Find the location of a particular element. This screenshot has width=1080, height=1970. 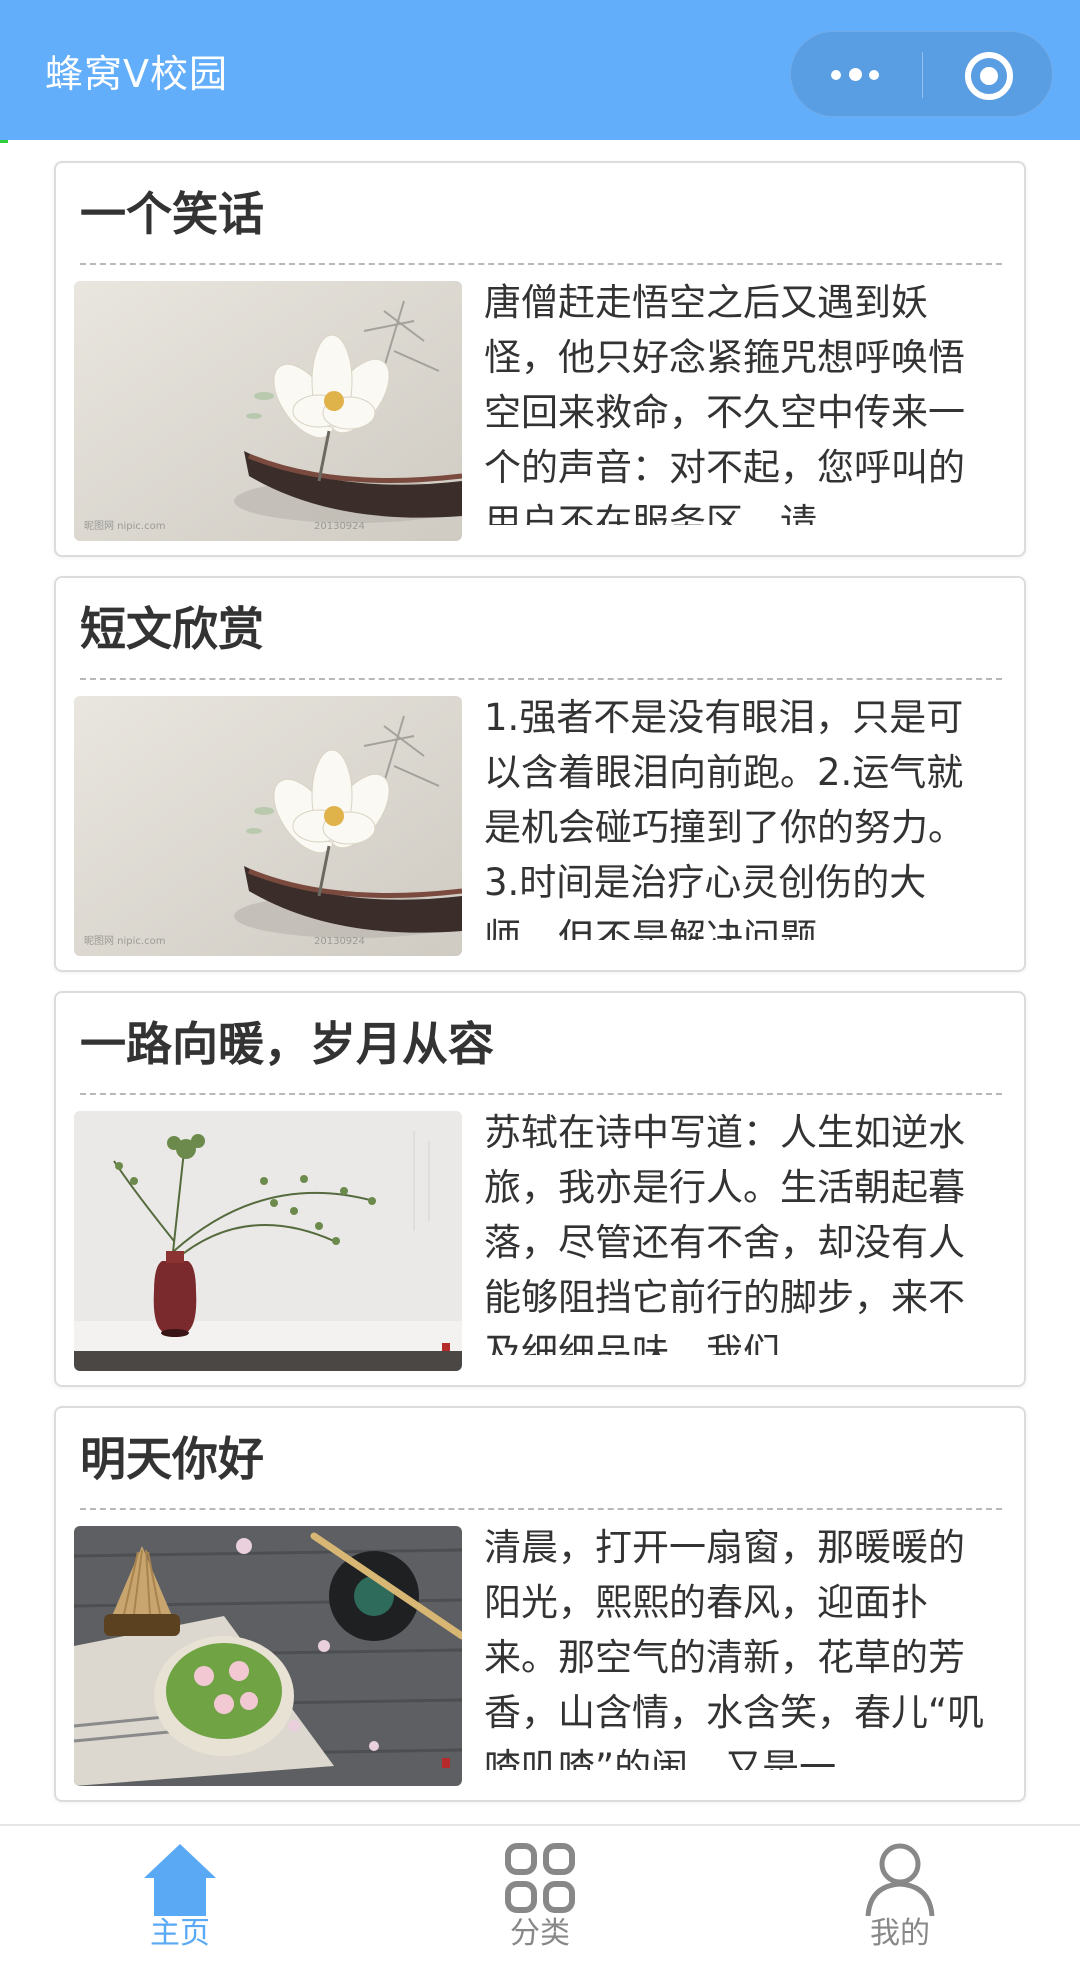

tab-home: 主页 is located at coordinates (180, 1898).